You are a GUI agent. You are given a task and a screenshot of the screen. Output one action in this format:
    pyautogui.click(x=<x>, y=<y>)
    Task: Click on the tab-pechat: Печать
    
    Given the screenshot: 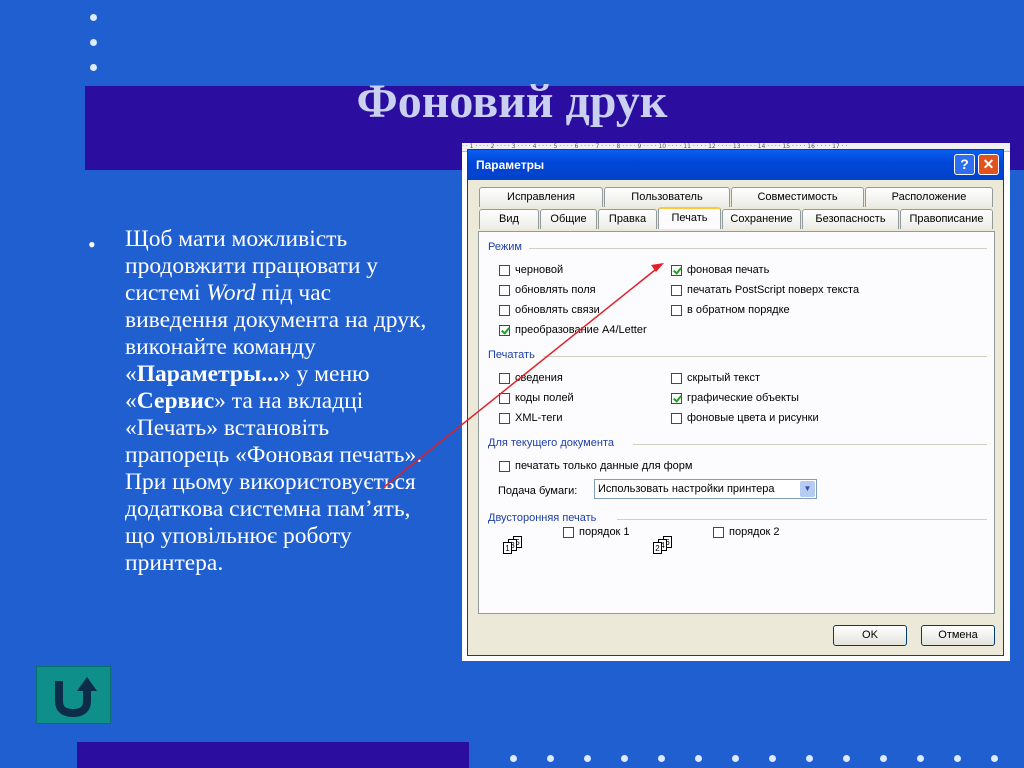 What is the action you would take?
    pyautogui.click(x=689, y=218)
    